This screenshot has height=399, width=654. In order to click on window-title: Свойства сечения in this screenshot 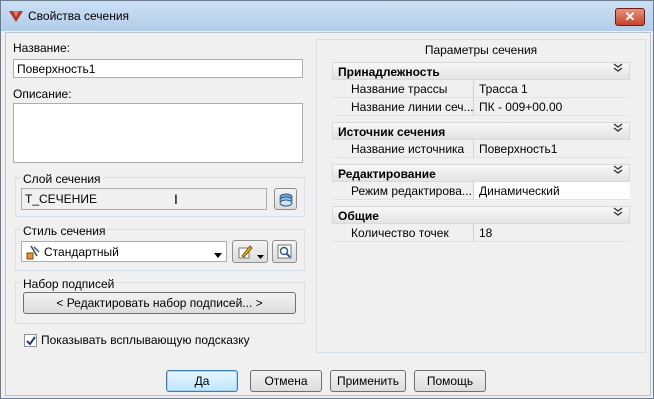, I will do `click(79, 16)`.